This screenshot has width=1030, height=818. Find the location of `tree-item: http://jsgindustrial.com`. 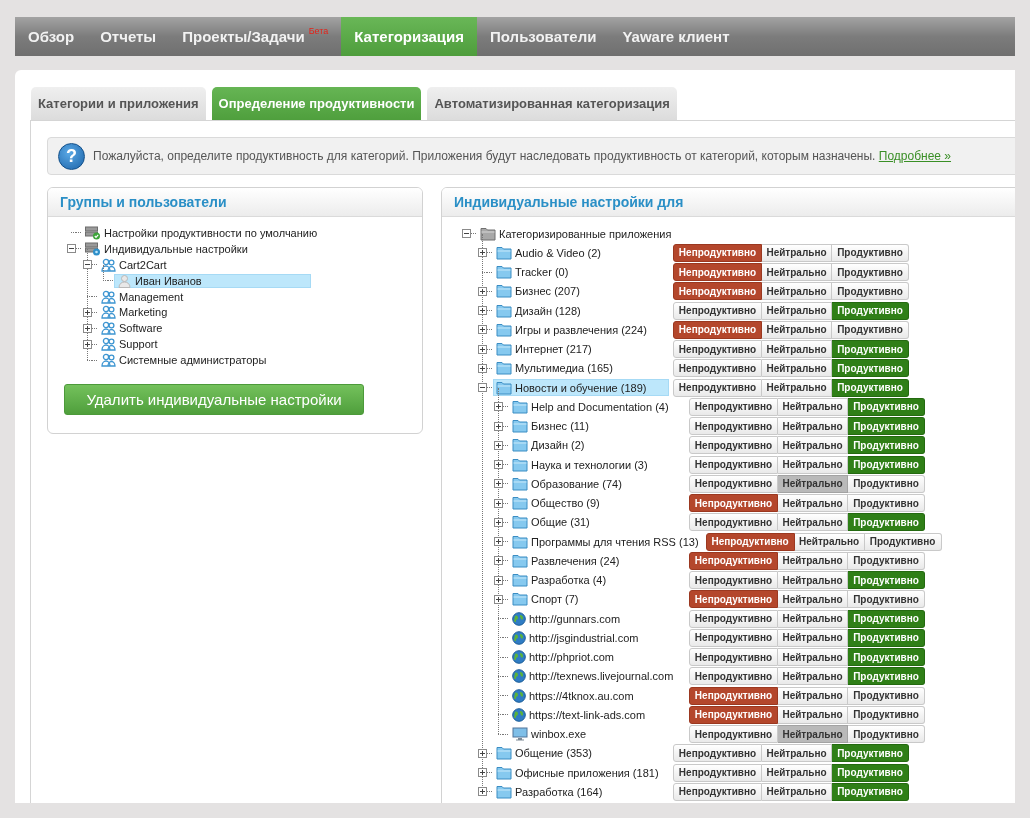

tree-item: http://jsgindustrial.com is located at coordinates (597, 638).